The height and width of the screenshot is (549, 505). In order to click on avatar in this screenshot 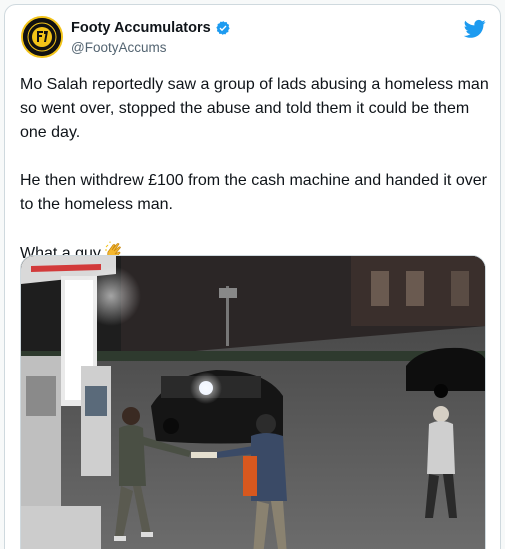, I will do `click(42, 37)`.